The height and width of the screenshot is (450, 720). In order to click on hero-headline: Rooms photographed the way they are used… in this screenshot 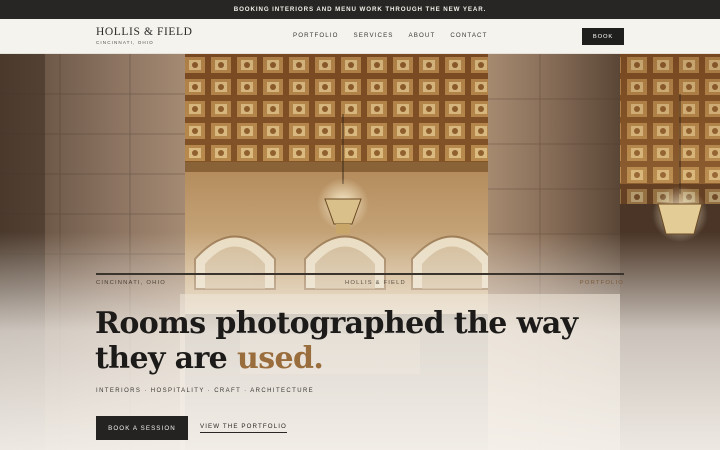, I will do `click(375, 341)`.